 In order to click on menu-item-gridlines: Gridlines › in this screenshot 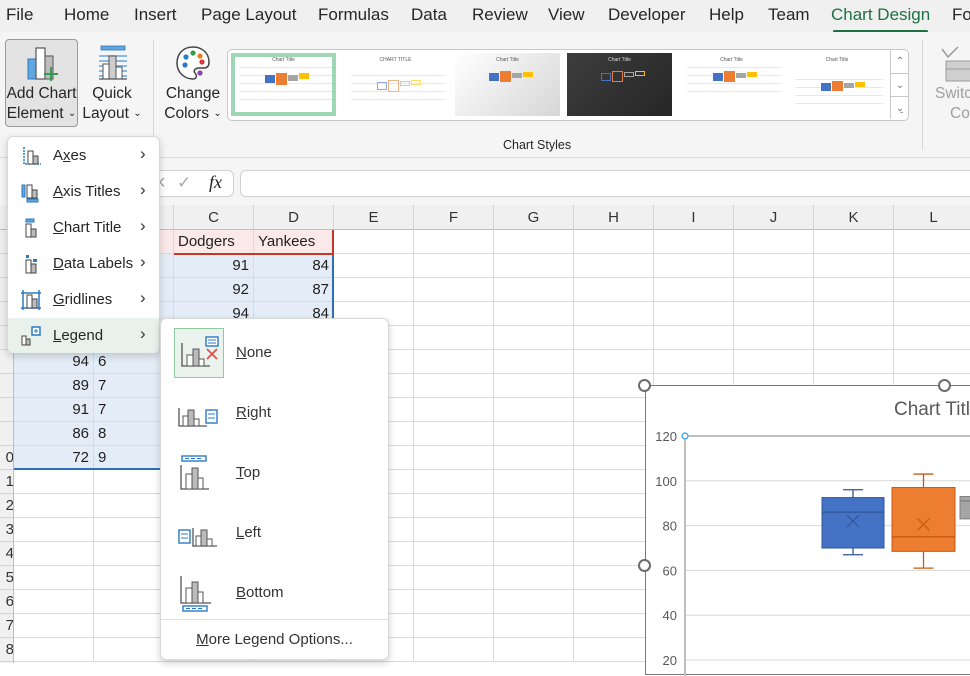, I will do `click(83, 300)`.